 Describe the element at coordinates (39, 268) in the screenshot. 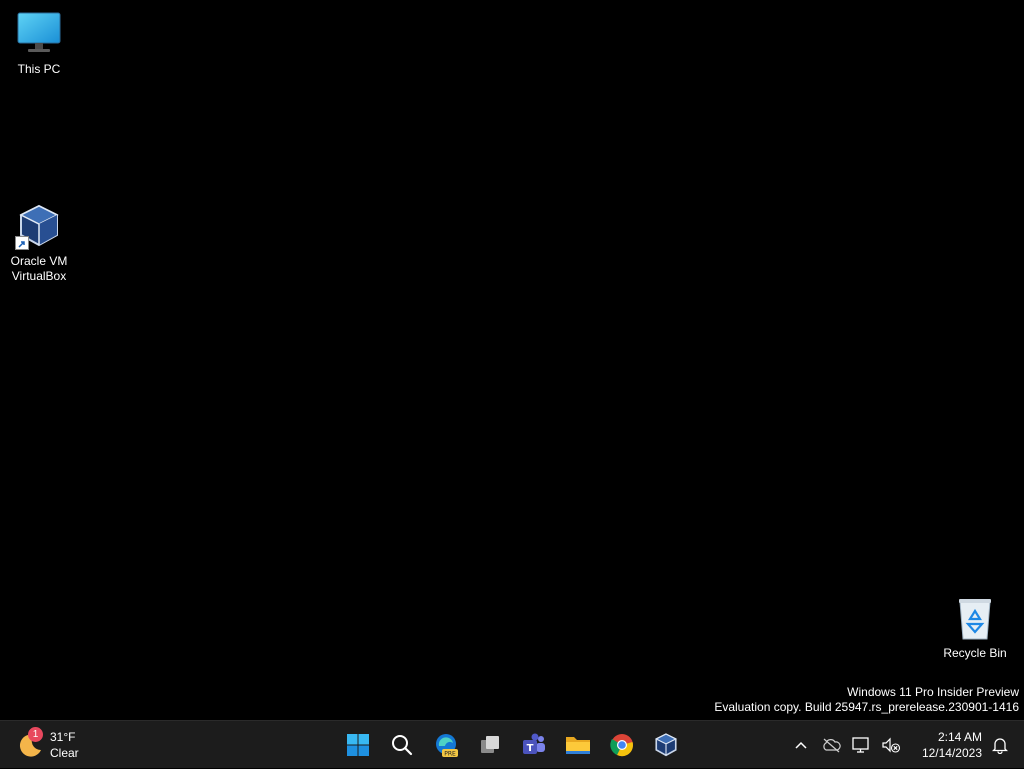

I see `desktop-icon-label: Oracle VM VirtualBox` at that location.